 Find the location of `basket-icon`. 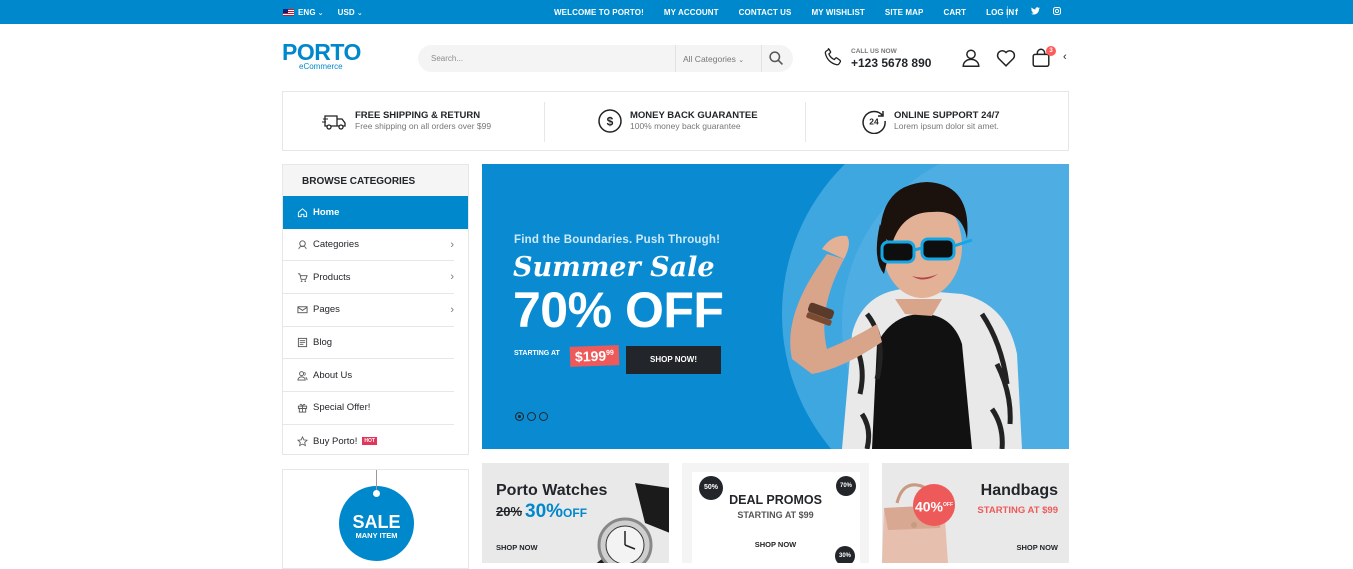

basket-icon is located at coordinates (302, 277).